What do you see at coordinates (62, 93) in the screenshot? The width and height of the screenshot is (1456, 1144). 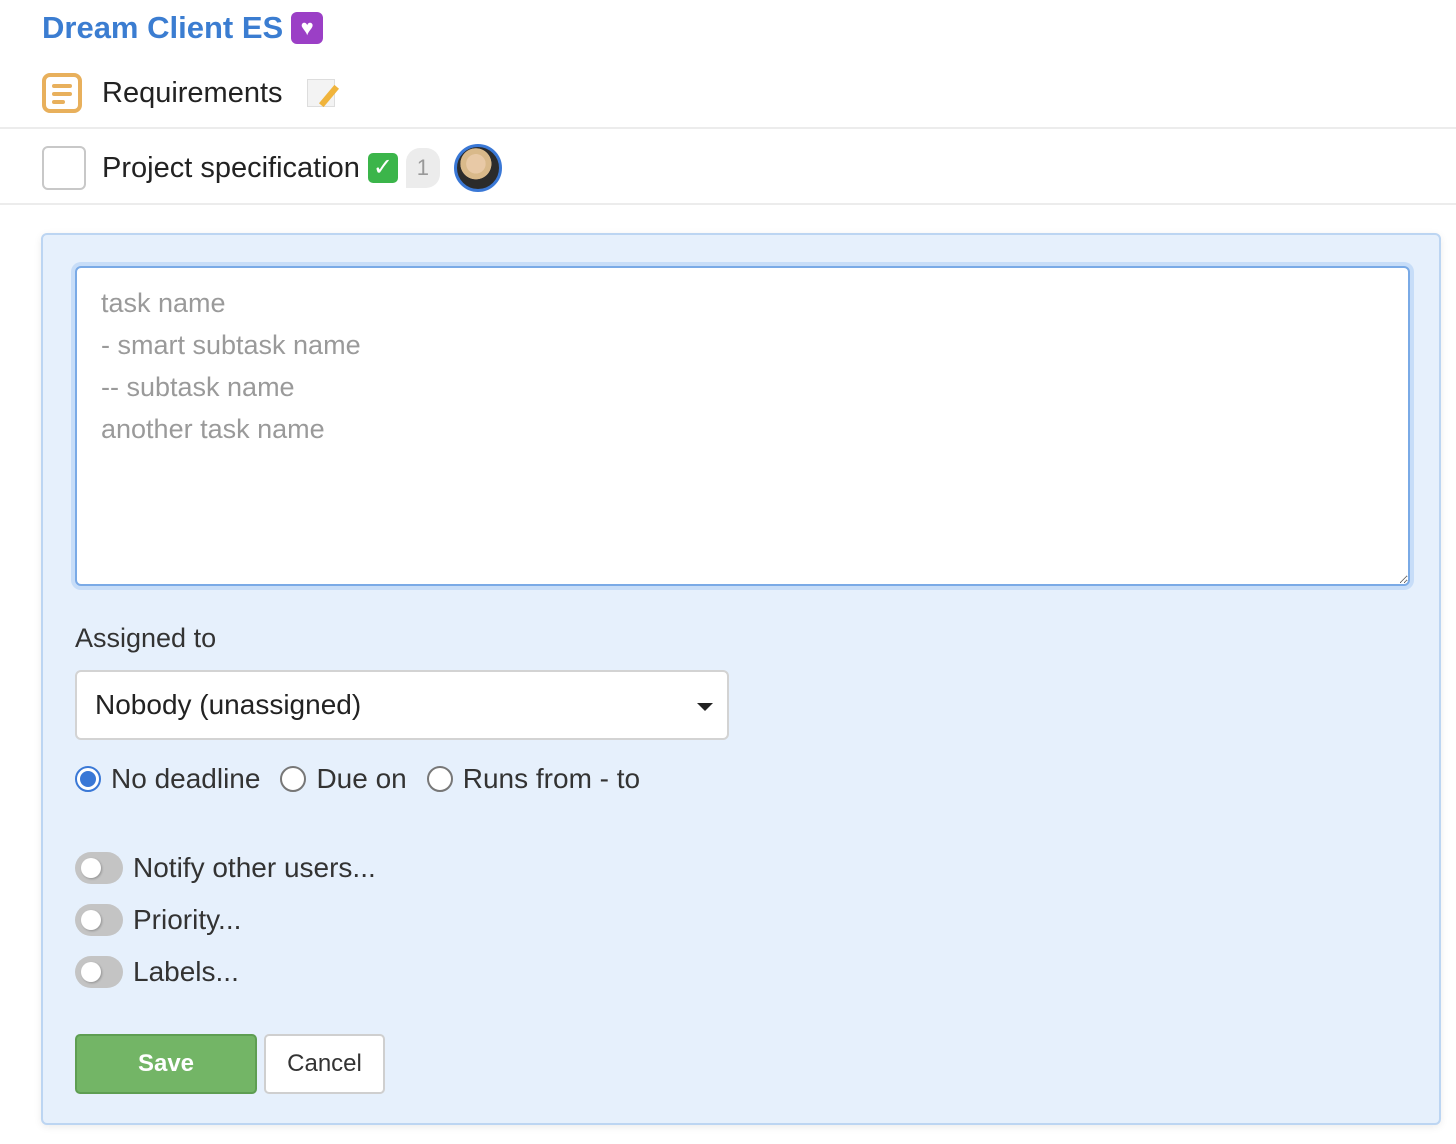 I see `list-icon` at bounding box center [62, 93].